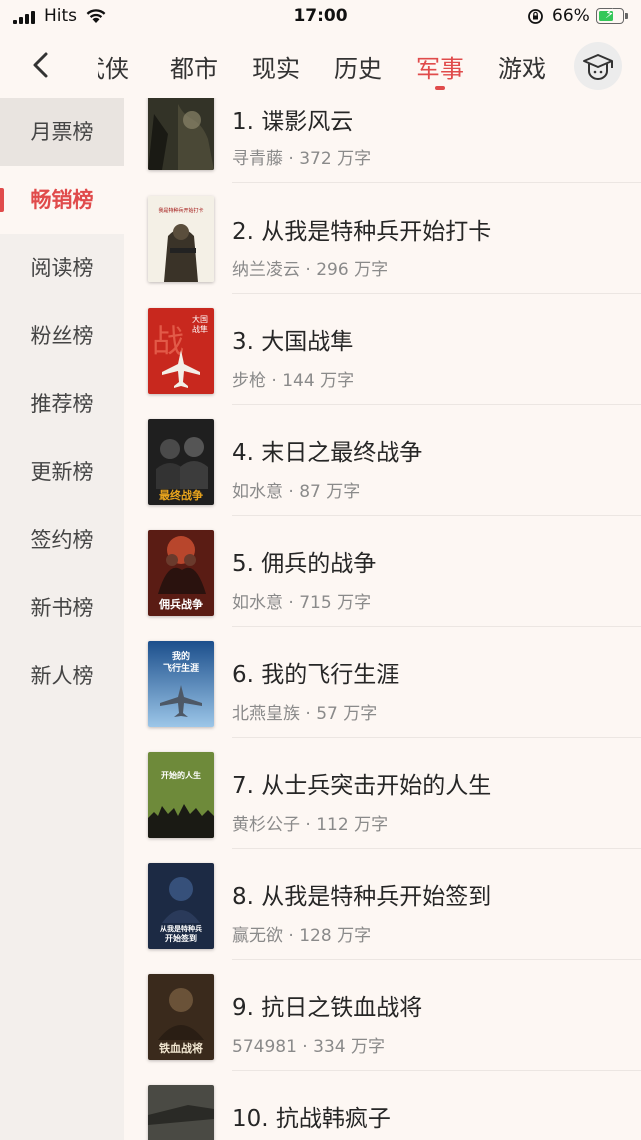 This screenshot has width=641, height=1140. What do you see at coordinates (62, 676) in the screenshot?
I see `sidebar-item-new-author: 新人榜` at bounding box center [62, 676].